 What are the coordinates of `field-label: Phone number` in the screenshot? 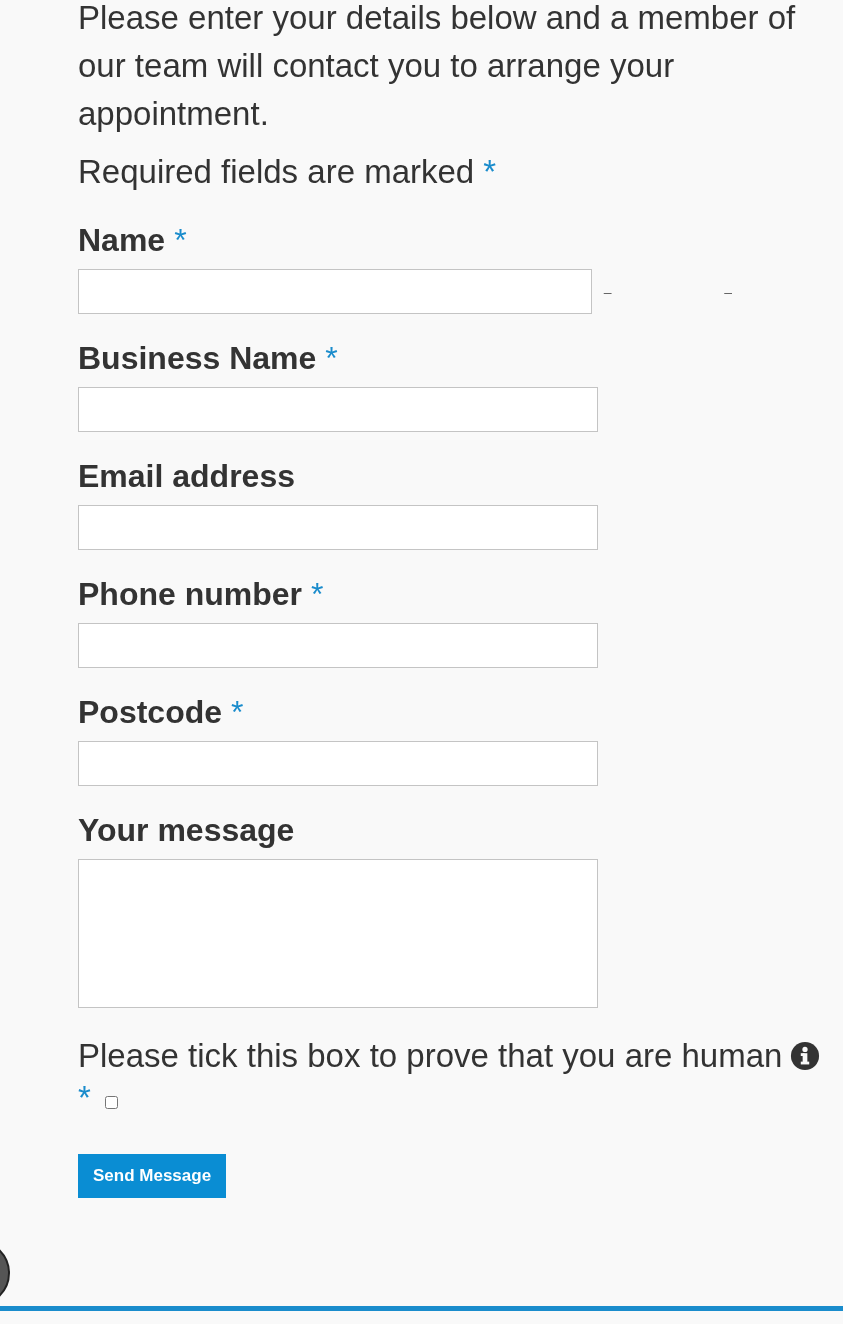 It's located at (190, 594).